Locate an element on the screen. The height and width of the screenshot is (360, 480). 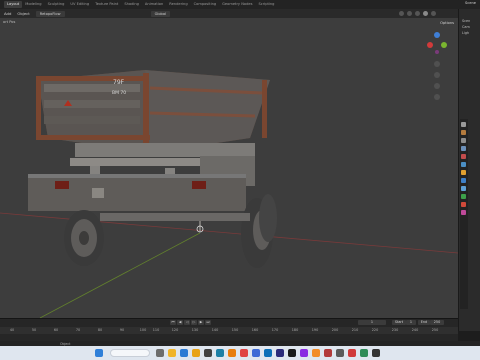
navigation-gizmo is located at coordinates (437, 43).